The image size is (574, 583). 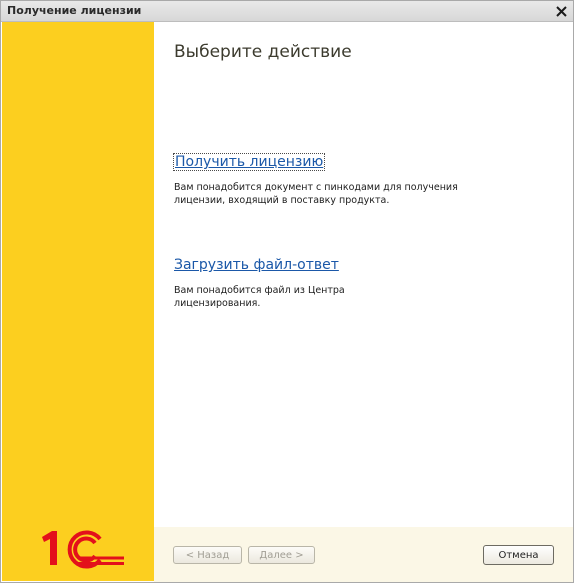 I want to click on close-button, so click(x=561, y=11).